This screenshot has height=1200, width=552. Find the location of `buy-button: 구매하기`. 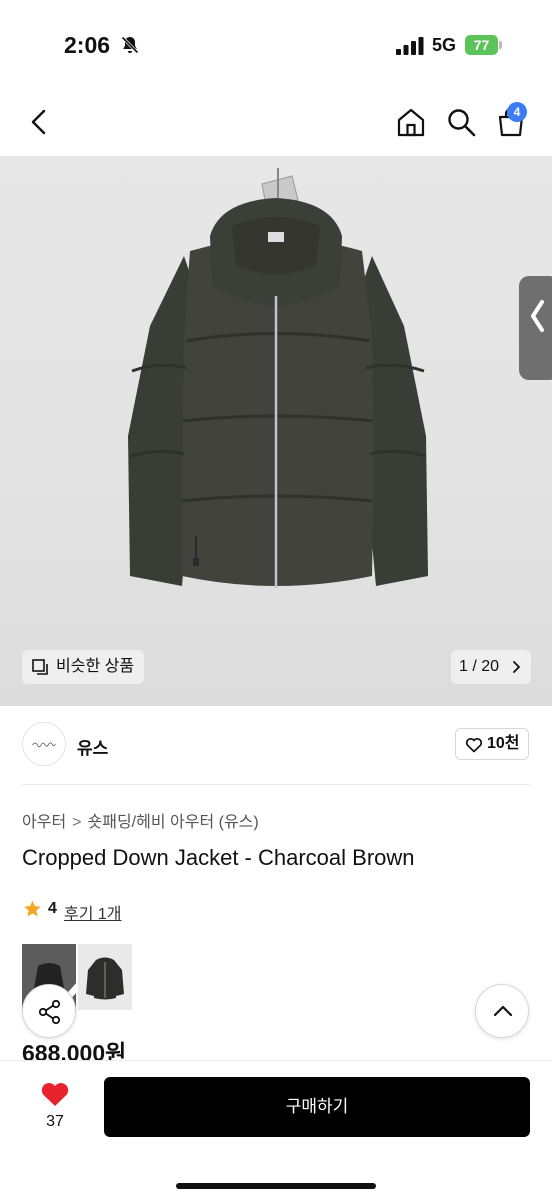

buy-button: 구매하기 is located at coordinates (317, 1107).